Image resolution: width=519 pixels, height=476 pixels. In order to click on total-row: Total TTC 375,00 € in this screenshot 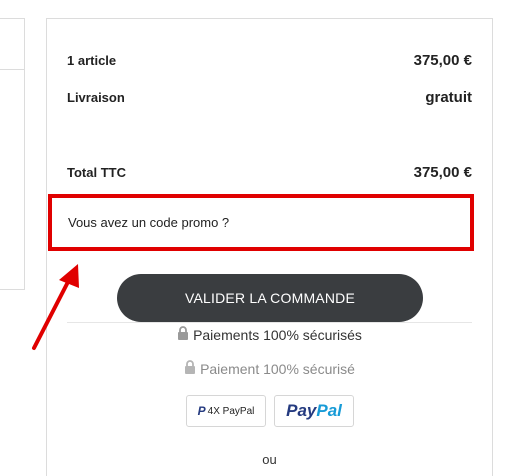, I will do `click(269, 172)`.